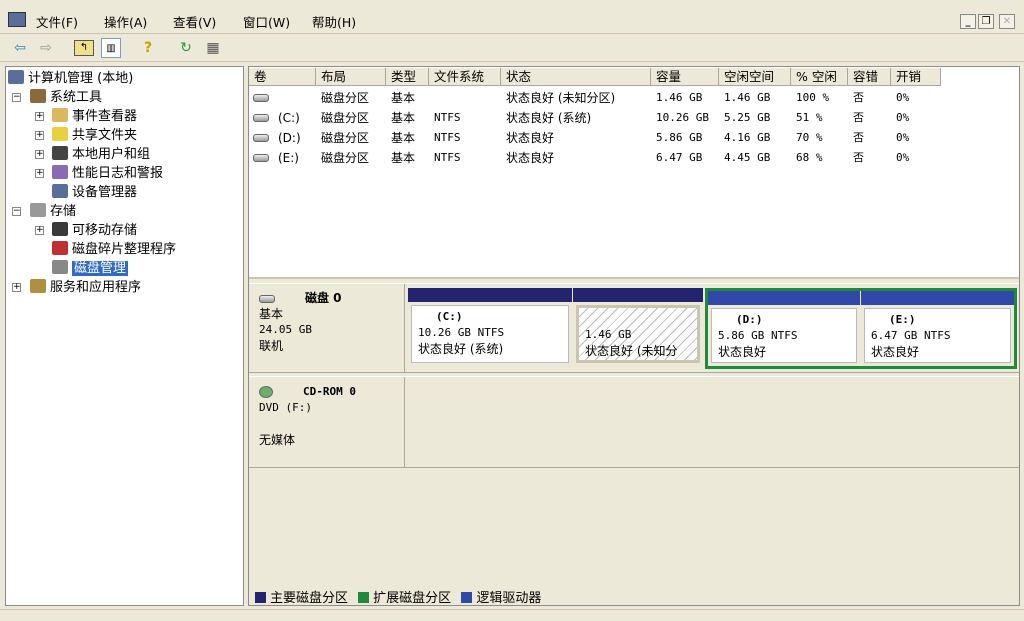  Describe the element at coordinates (334, 21) in the screenshot. I see `menu-help: 帮助(H)` at that location.